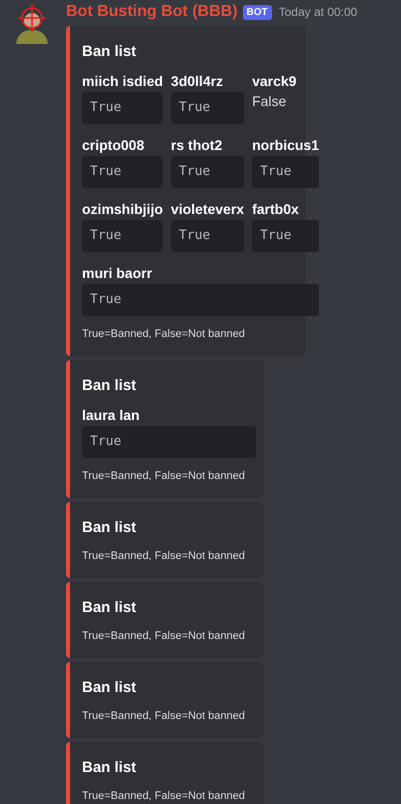 This screenshot has width=401, height=804. Describe the element at coordinates (207, 209) in the screenshot. I see `field-name: violeteverx` at that location.